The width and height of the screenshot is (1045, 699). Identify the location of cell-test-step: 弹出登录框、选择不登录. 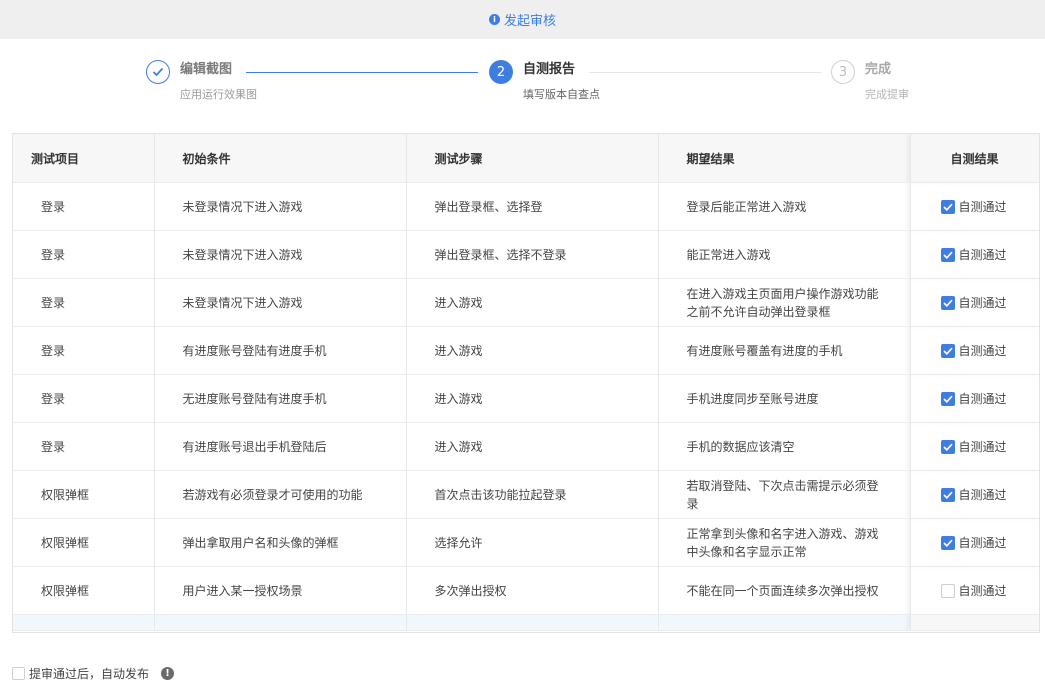
(532, 254).